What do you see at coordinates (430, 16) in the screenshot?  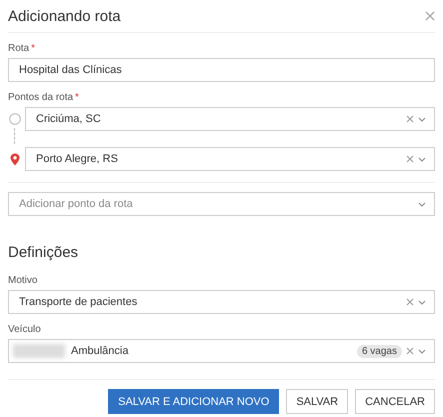 I see `close-icon` at bounding box center [430, 16].